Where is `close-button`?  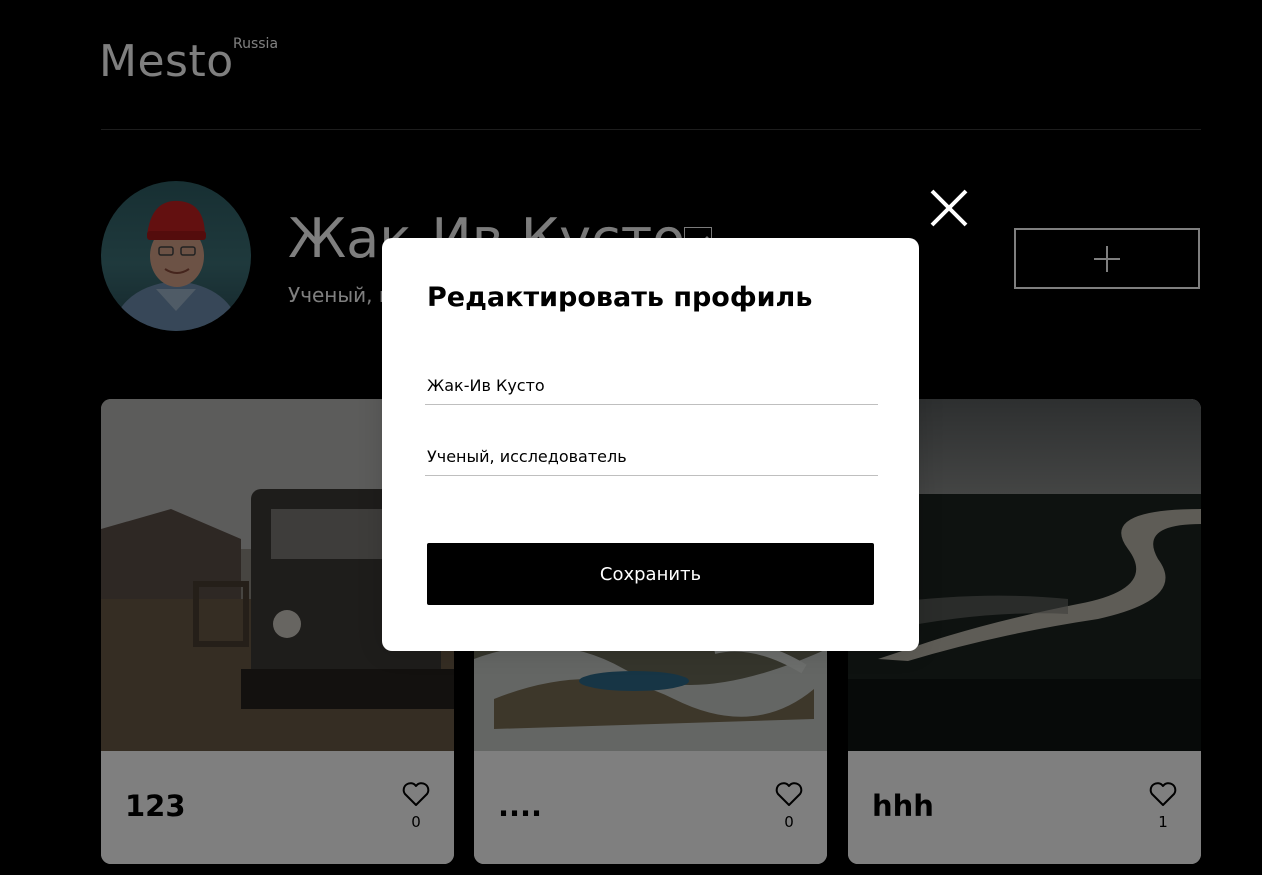
close-button is located at coordinates (949, 208).